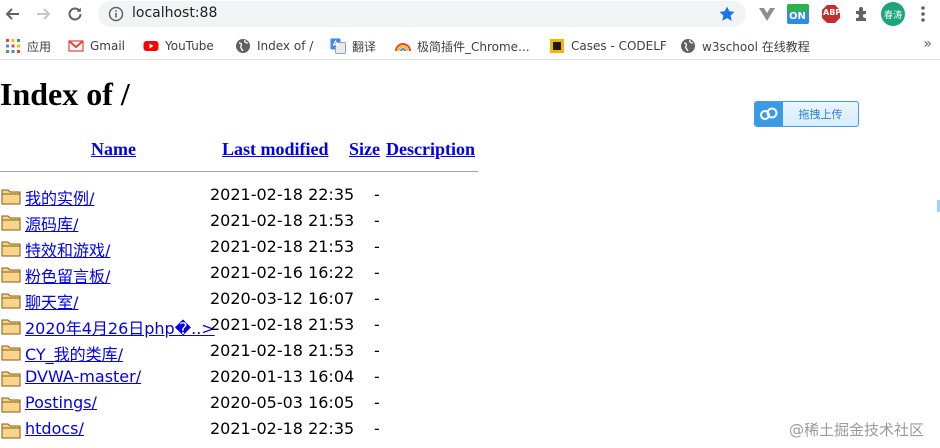 This screenshot has height=448, width=940. What do you see at coordinates (557, 46) in the screenshot?
I see `codelf-icon` at bounding box center [557, 46].